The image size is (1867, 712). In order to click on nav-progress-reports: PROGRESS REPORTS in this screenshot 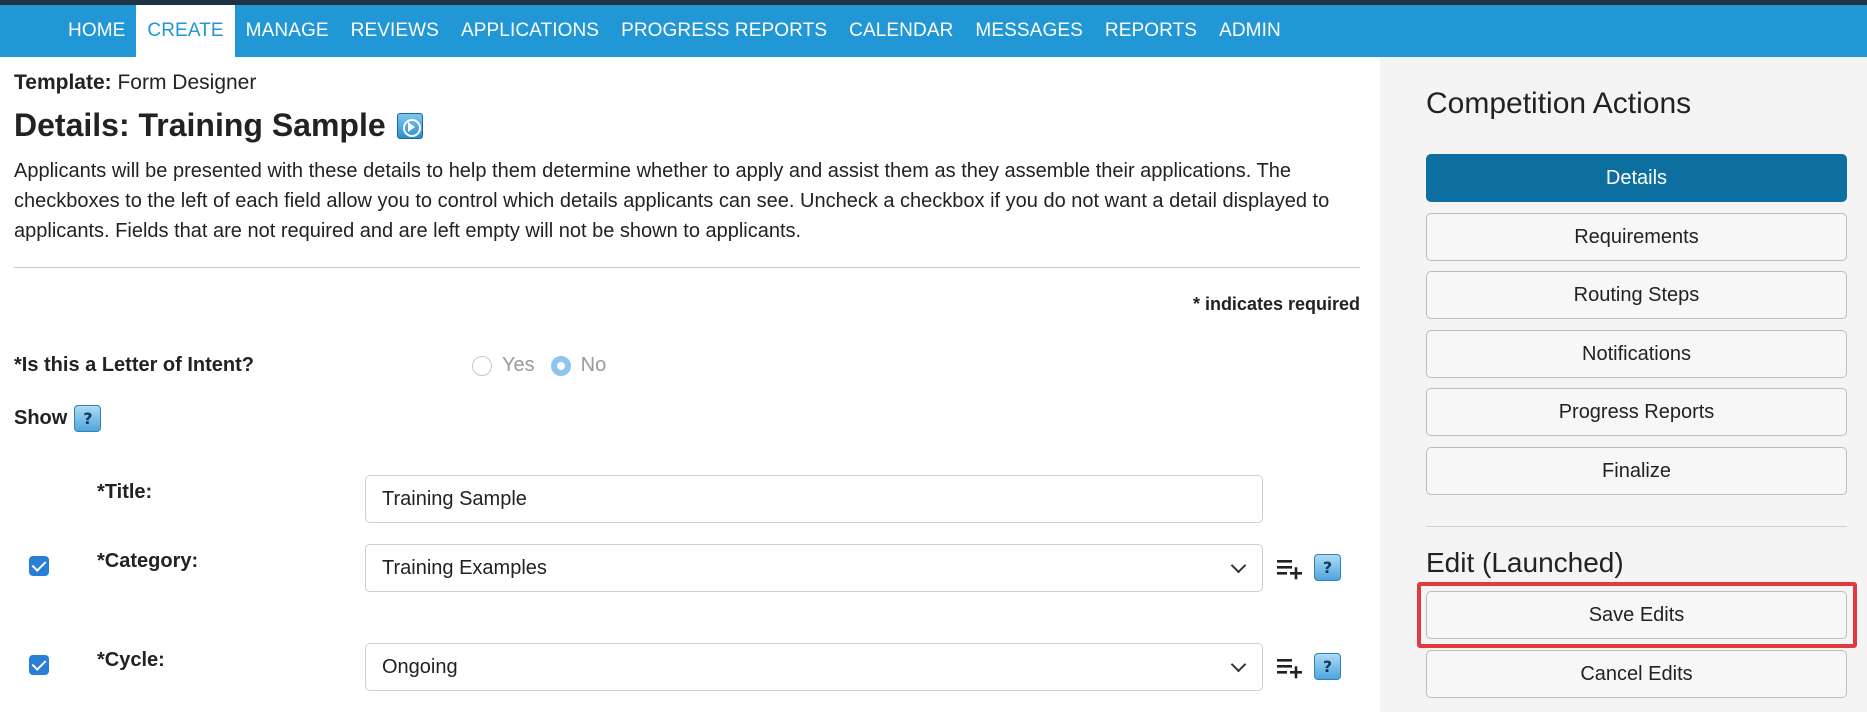, I will do `click(724, 31)`.